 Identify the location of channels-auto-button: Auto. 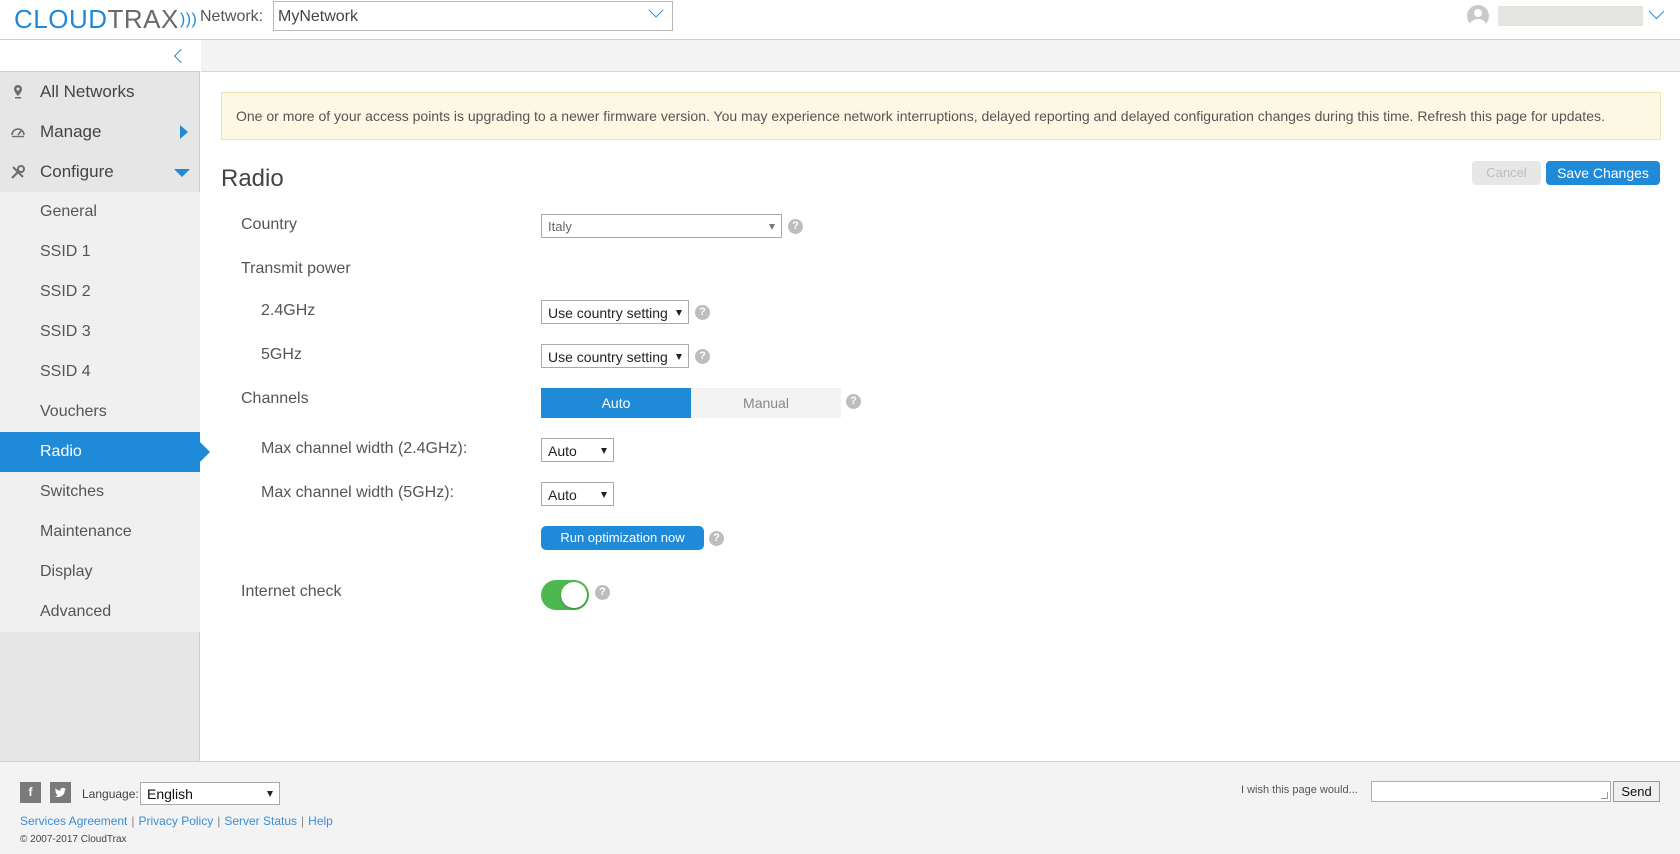
(616, 403).